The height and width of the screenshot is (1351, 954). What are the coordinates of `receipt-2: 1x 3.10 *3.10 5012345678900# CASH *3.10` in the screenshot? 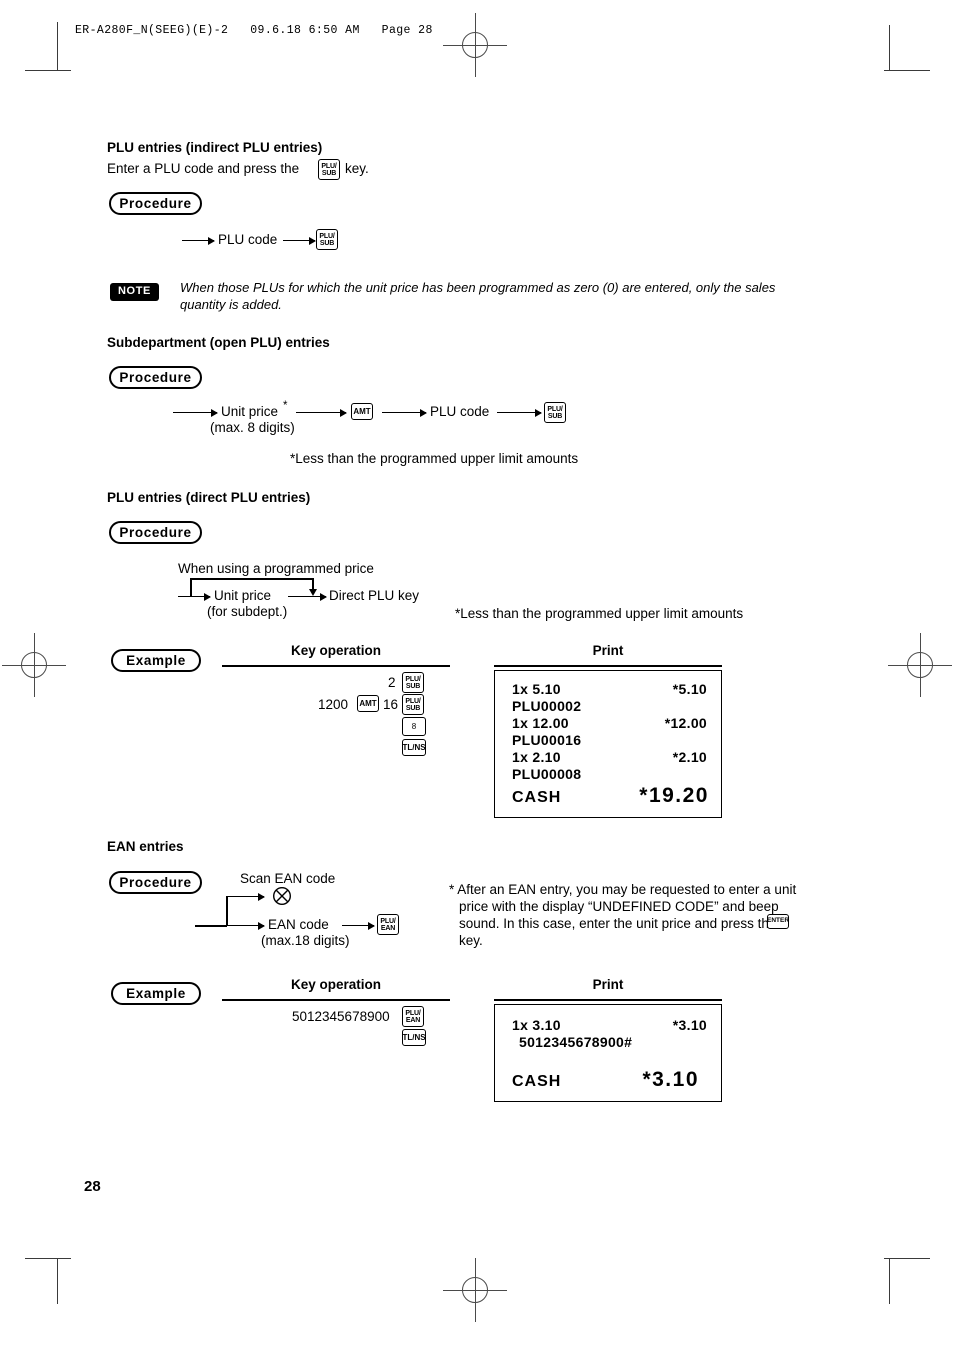 It's located at (608, 1053).